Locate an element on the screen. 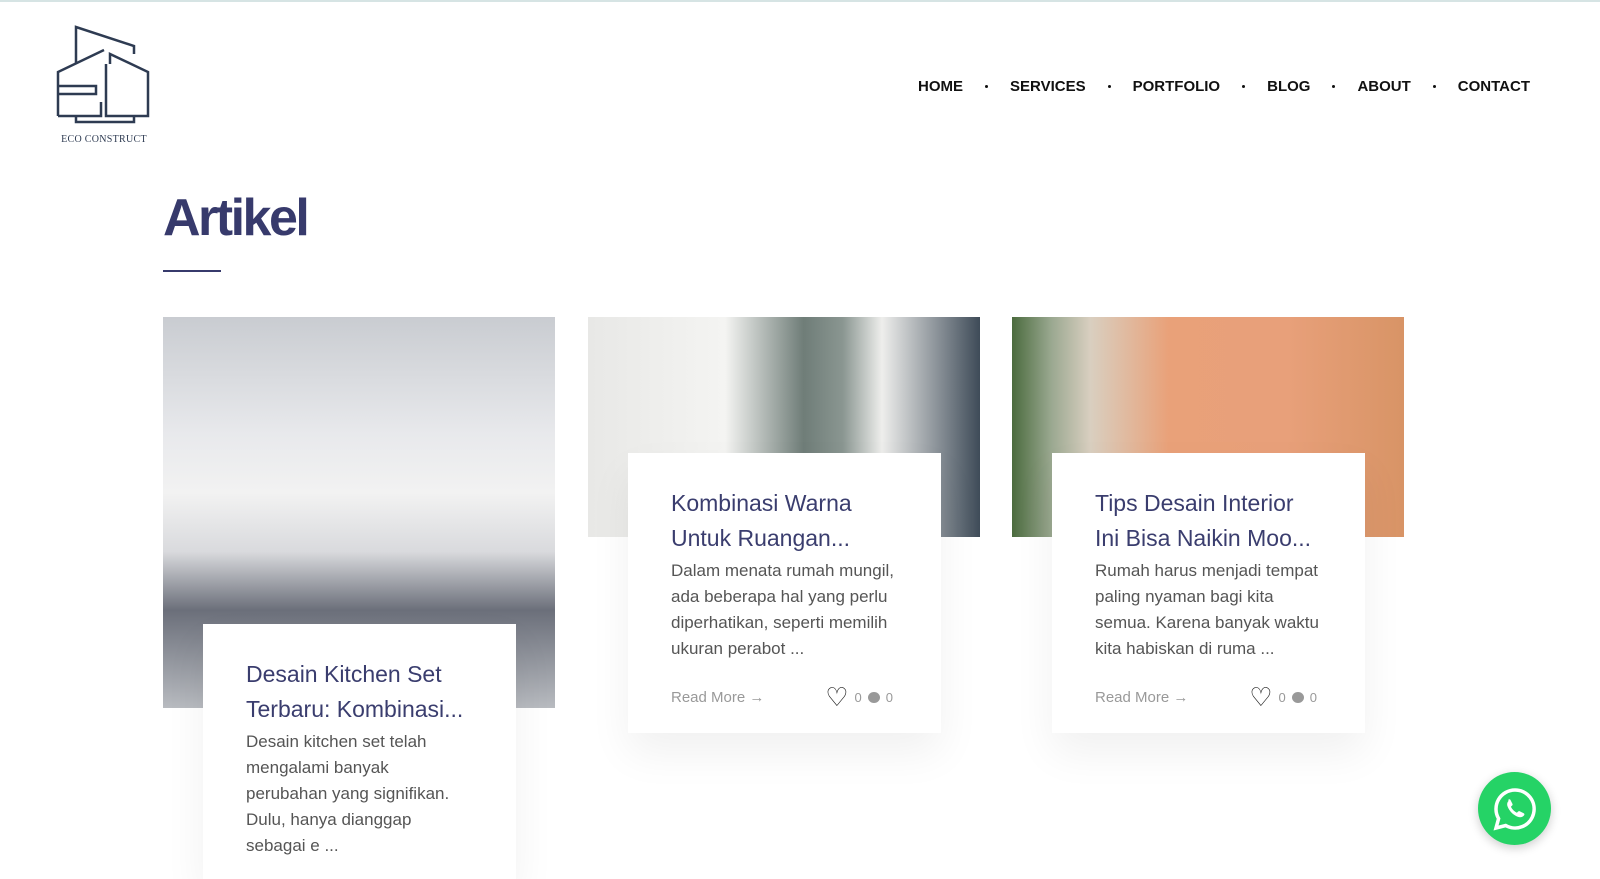 The height and width of the screenshot is (879, 1600). nav-home: HOME is located at coordinates (940, 86).